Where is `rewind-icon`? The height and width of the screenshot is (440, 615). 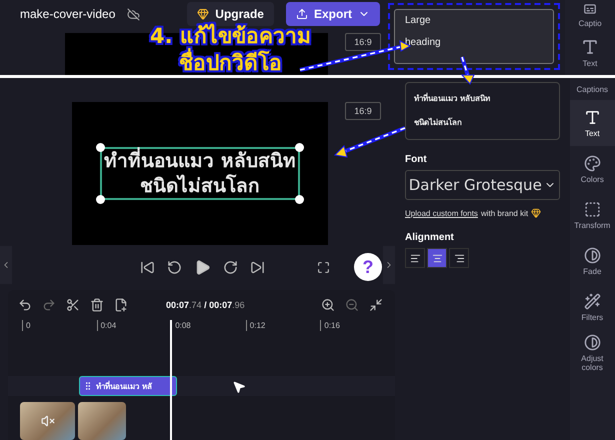
rewind-icon is located at coordinates (174, 267).